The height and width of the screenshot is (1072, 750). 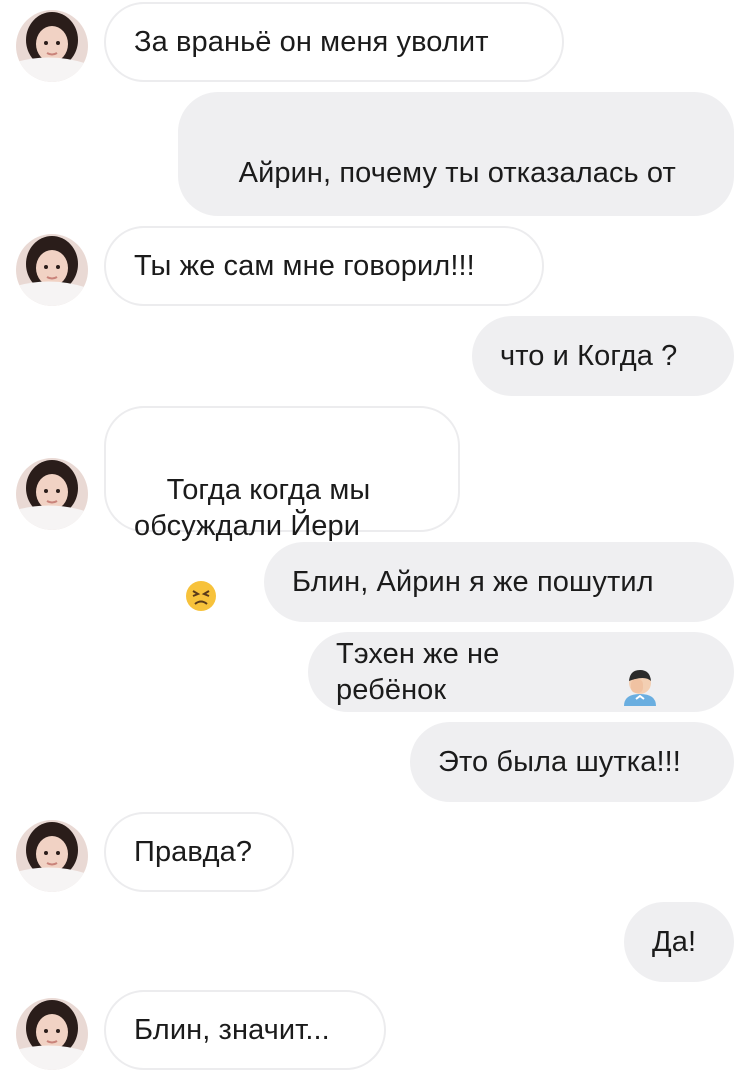 I want to click on outgoing-message-bubble: Да!, so click(x=679, y=942).